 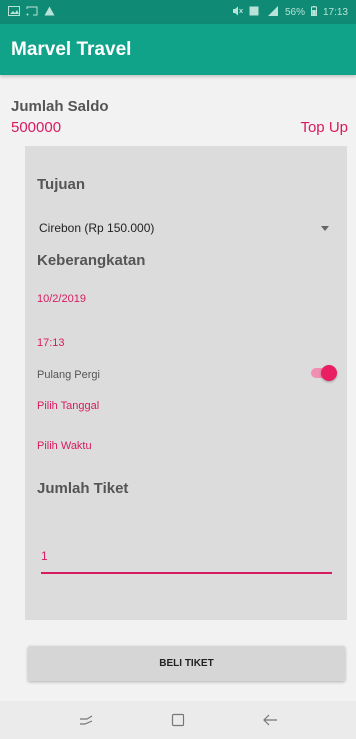 I want to click on tujuan-dropdown: Cirebon (Rp 150.000), so click(x=187, y=228).